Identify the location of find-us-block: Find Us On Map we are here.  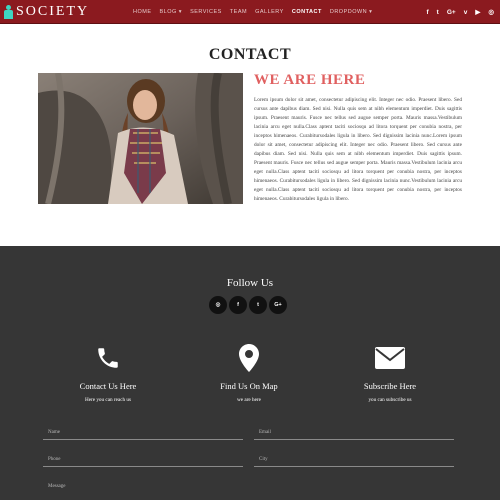
(249, 373).